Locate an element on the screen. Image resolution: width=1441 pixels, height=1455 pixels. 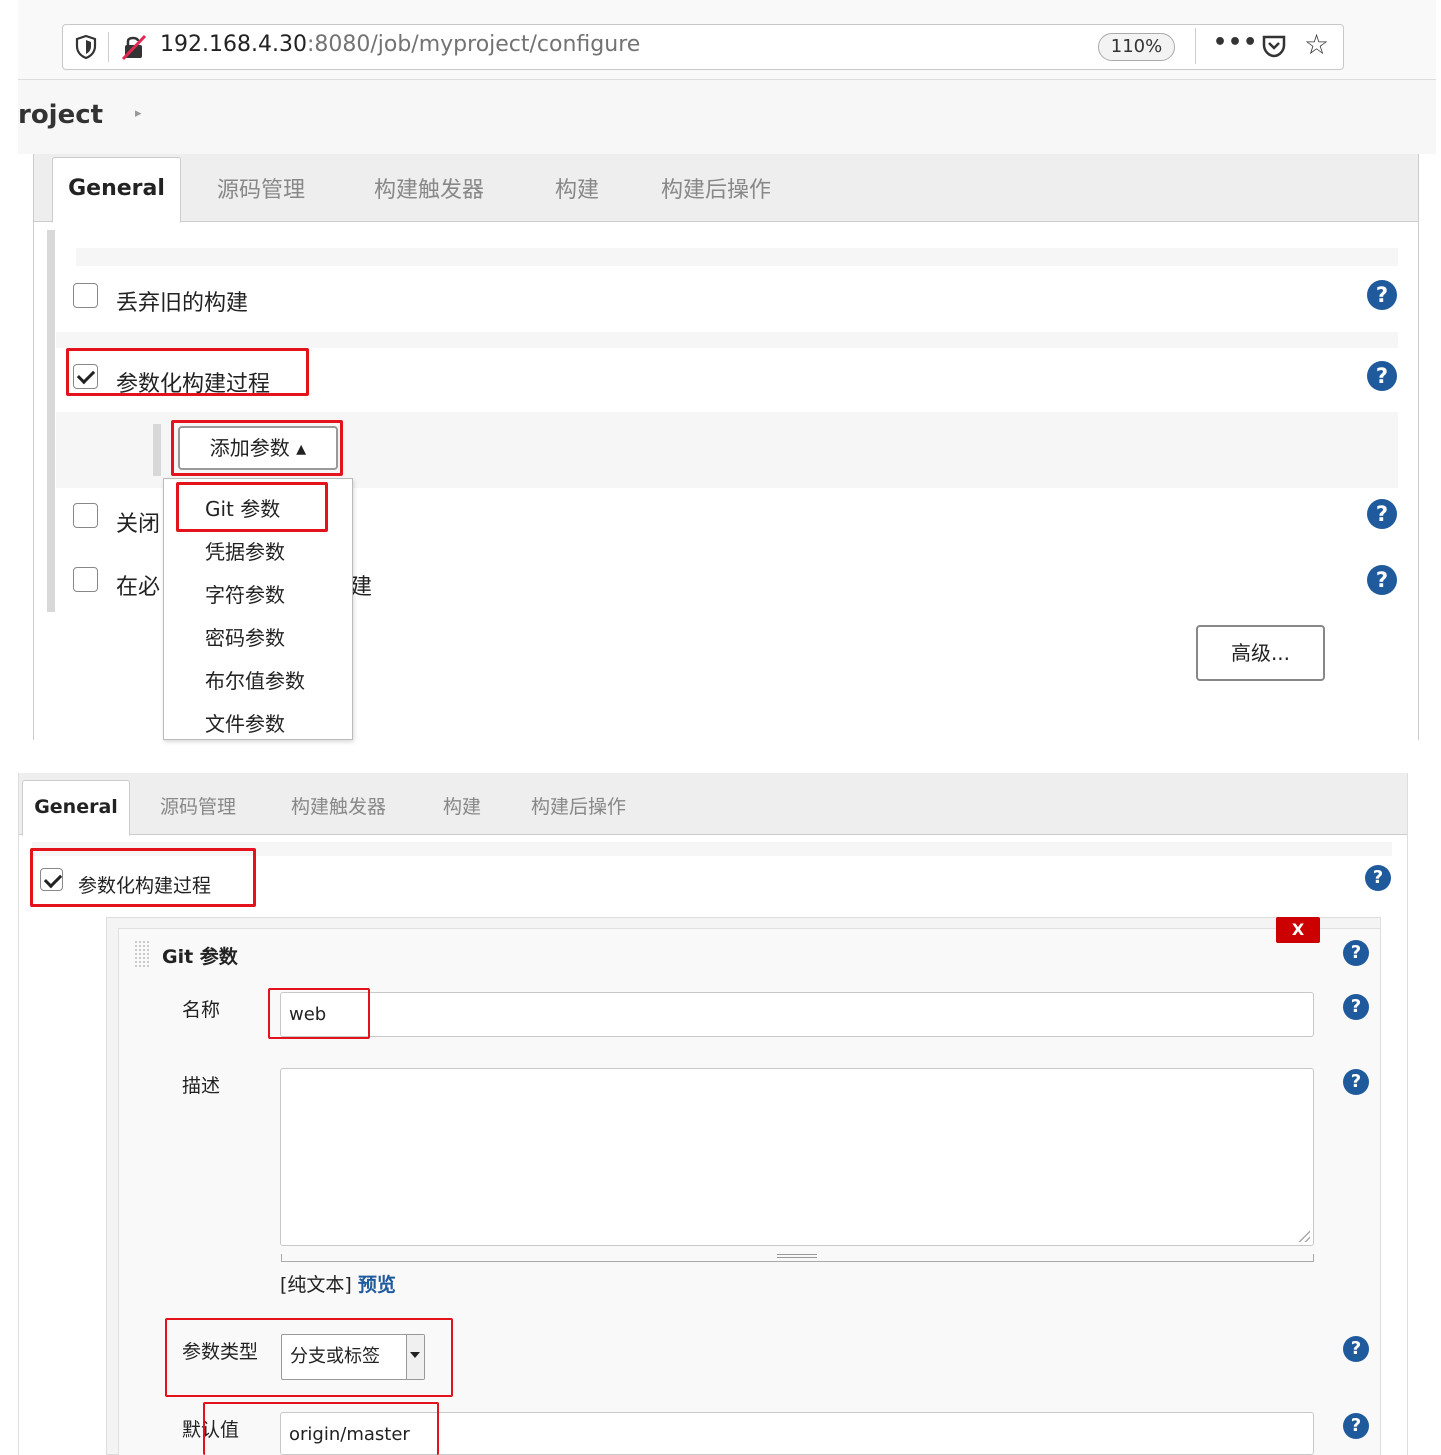
pocket-icon is located at coordinates (1274, 46).